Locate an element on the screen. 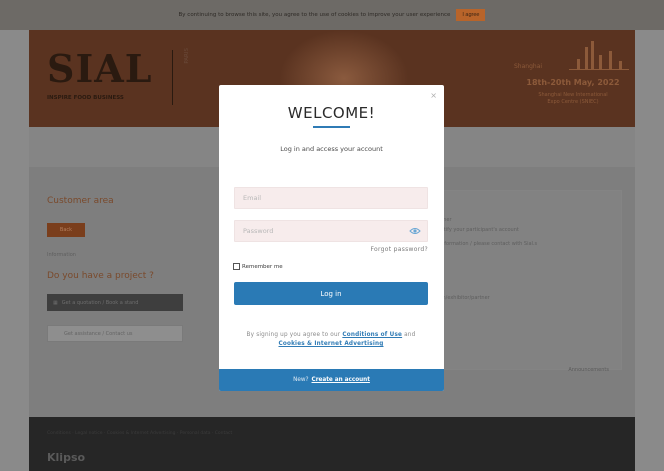  announcements-link: Announcements is located at coordinates (588, 370).